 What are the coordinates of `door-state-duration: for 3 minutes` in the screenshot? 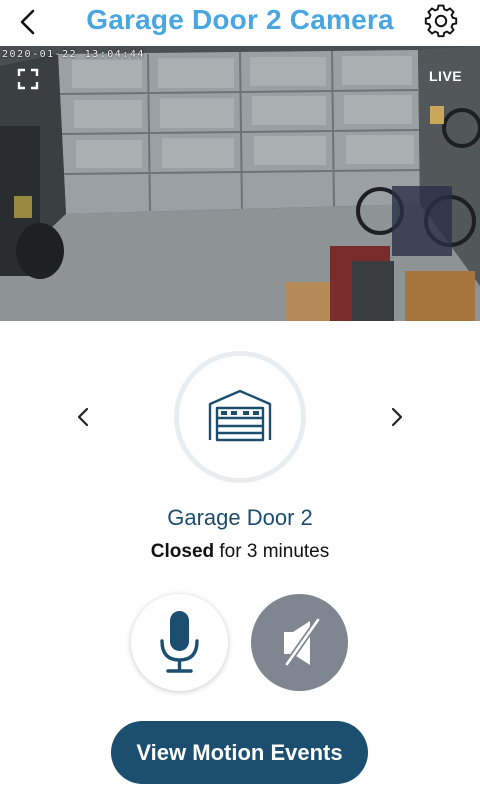 It's located at (272, 551).